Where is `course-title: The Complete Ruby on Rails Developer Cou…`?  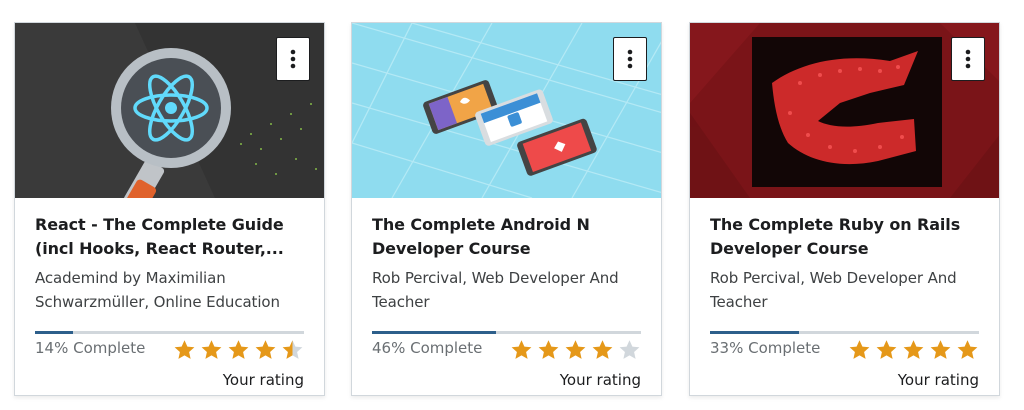
course-title: The Complete Ruby on Rails Developer Cou… is located at coordinates (844, 237).